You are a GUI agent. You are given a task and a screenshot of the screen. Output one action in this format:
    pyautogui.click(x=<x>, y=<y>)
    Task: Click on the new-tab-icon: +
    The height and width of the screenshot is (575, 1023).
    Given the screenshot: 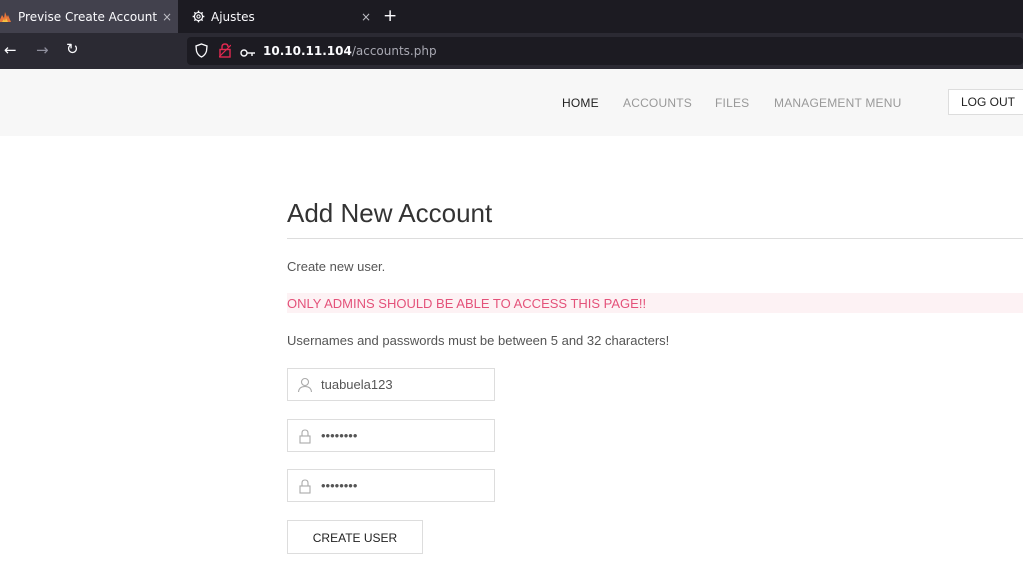 What is the action you would take?
    pyautogui.click(x=390, y=16)
    